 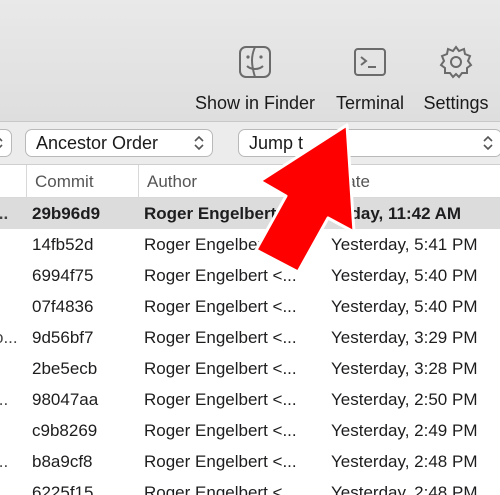 I want to click on finder-icon, so click(x=255, y=62).